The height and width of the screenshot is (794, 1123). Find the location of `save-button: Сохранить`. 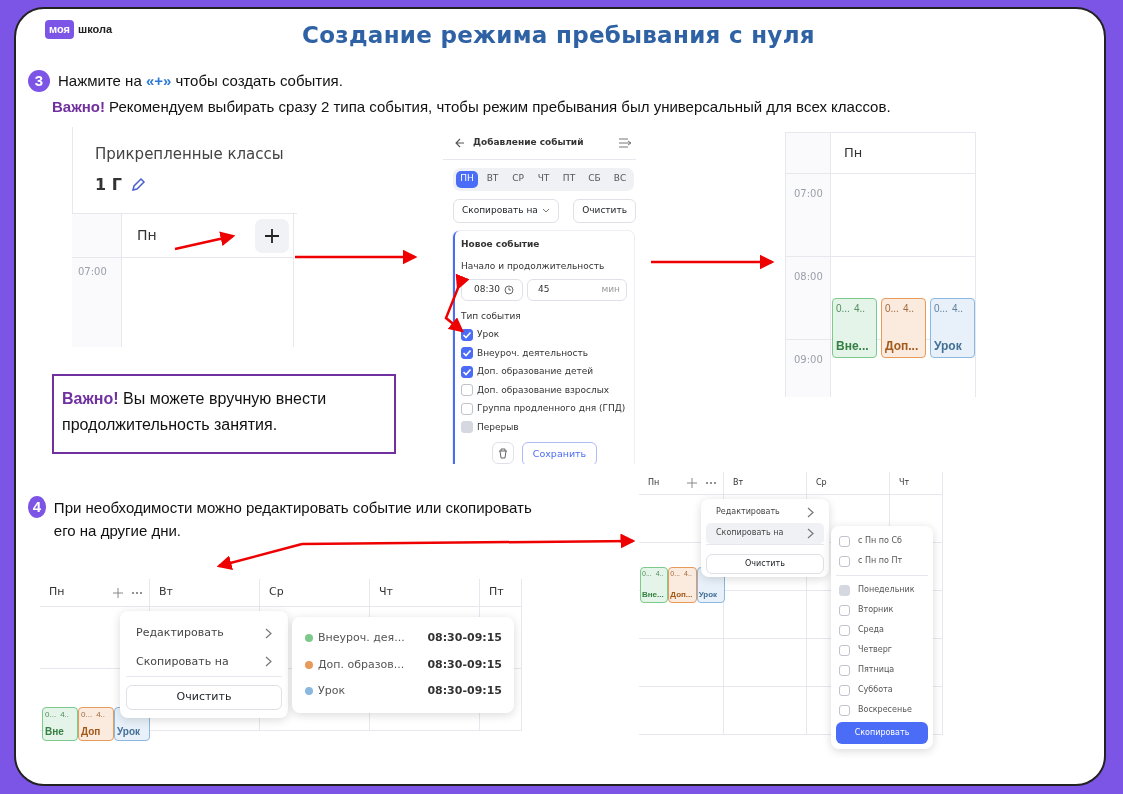

save-button: Сохранить is located at coordinates (559, 453).